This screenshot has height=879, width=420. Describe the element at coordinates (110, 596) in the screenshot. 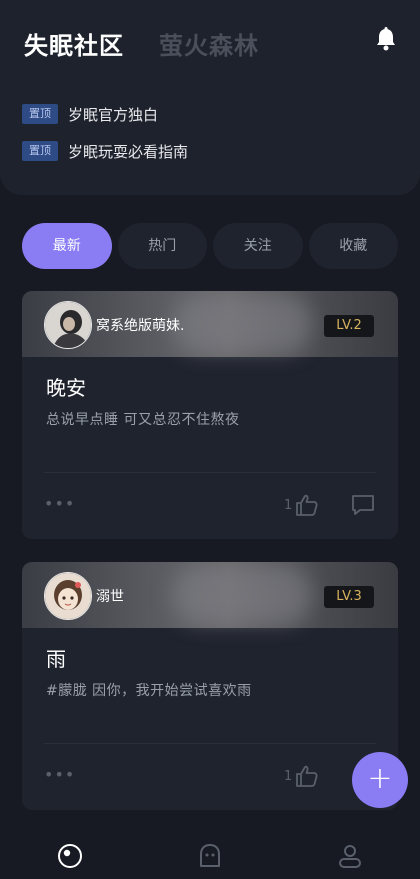

I see `username: 溺世` at that location.